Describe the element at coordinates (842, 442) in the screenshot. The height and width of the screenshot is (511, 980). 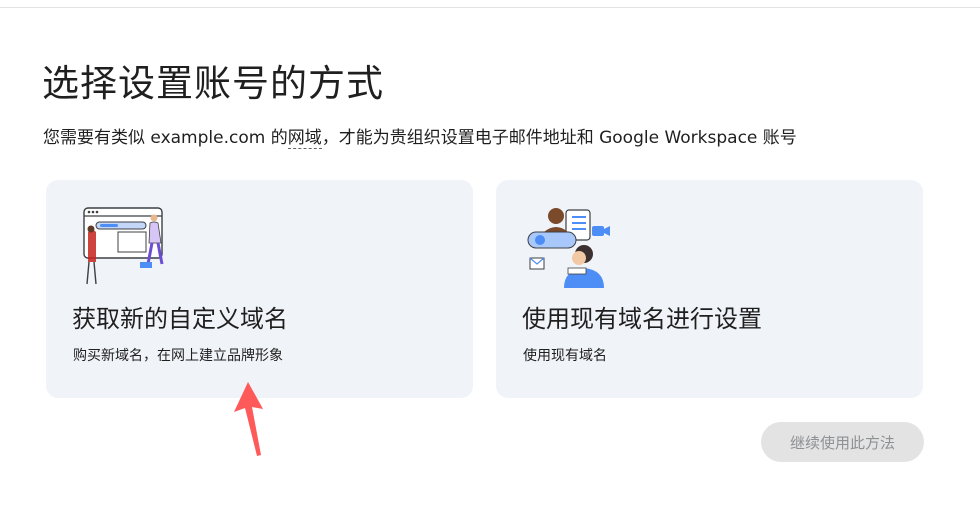
I see `continue-button: 继续使用此方法` at that location.